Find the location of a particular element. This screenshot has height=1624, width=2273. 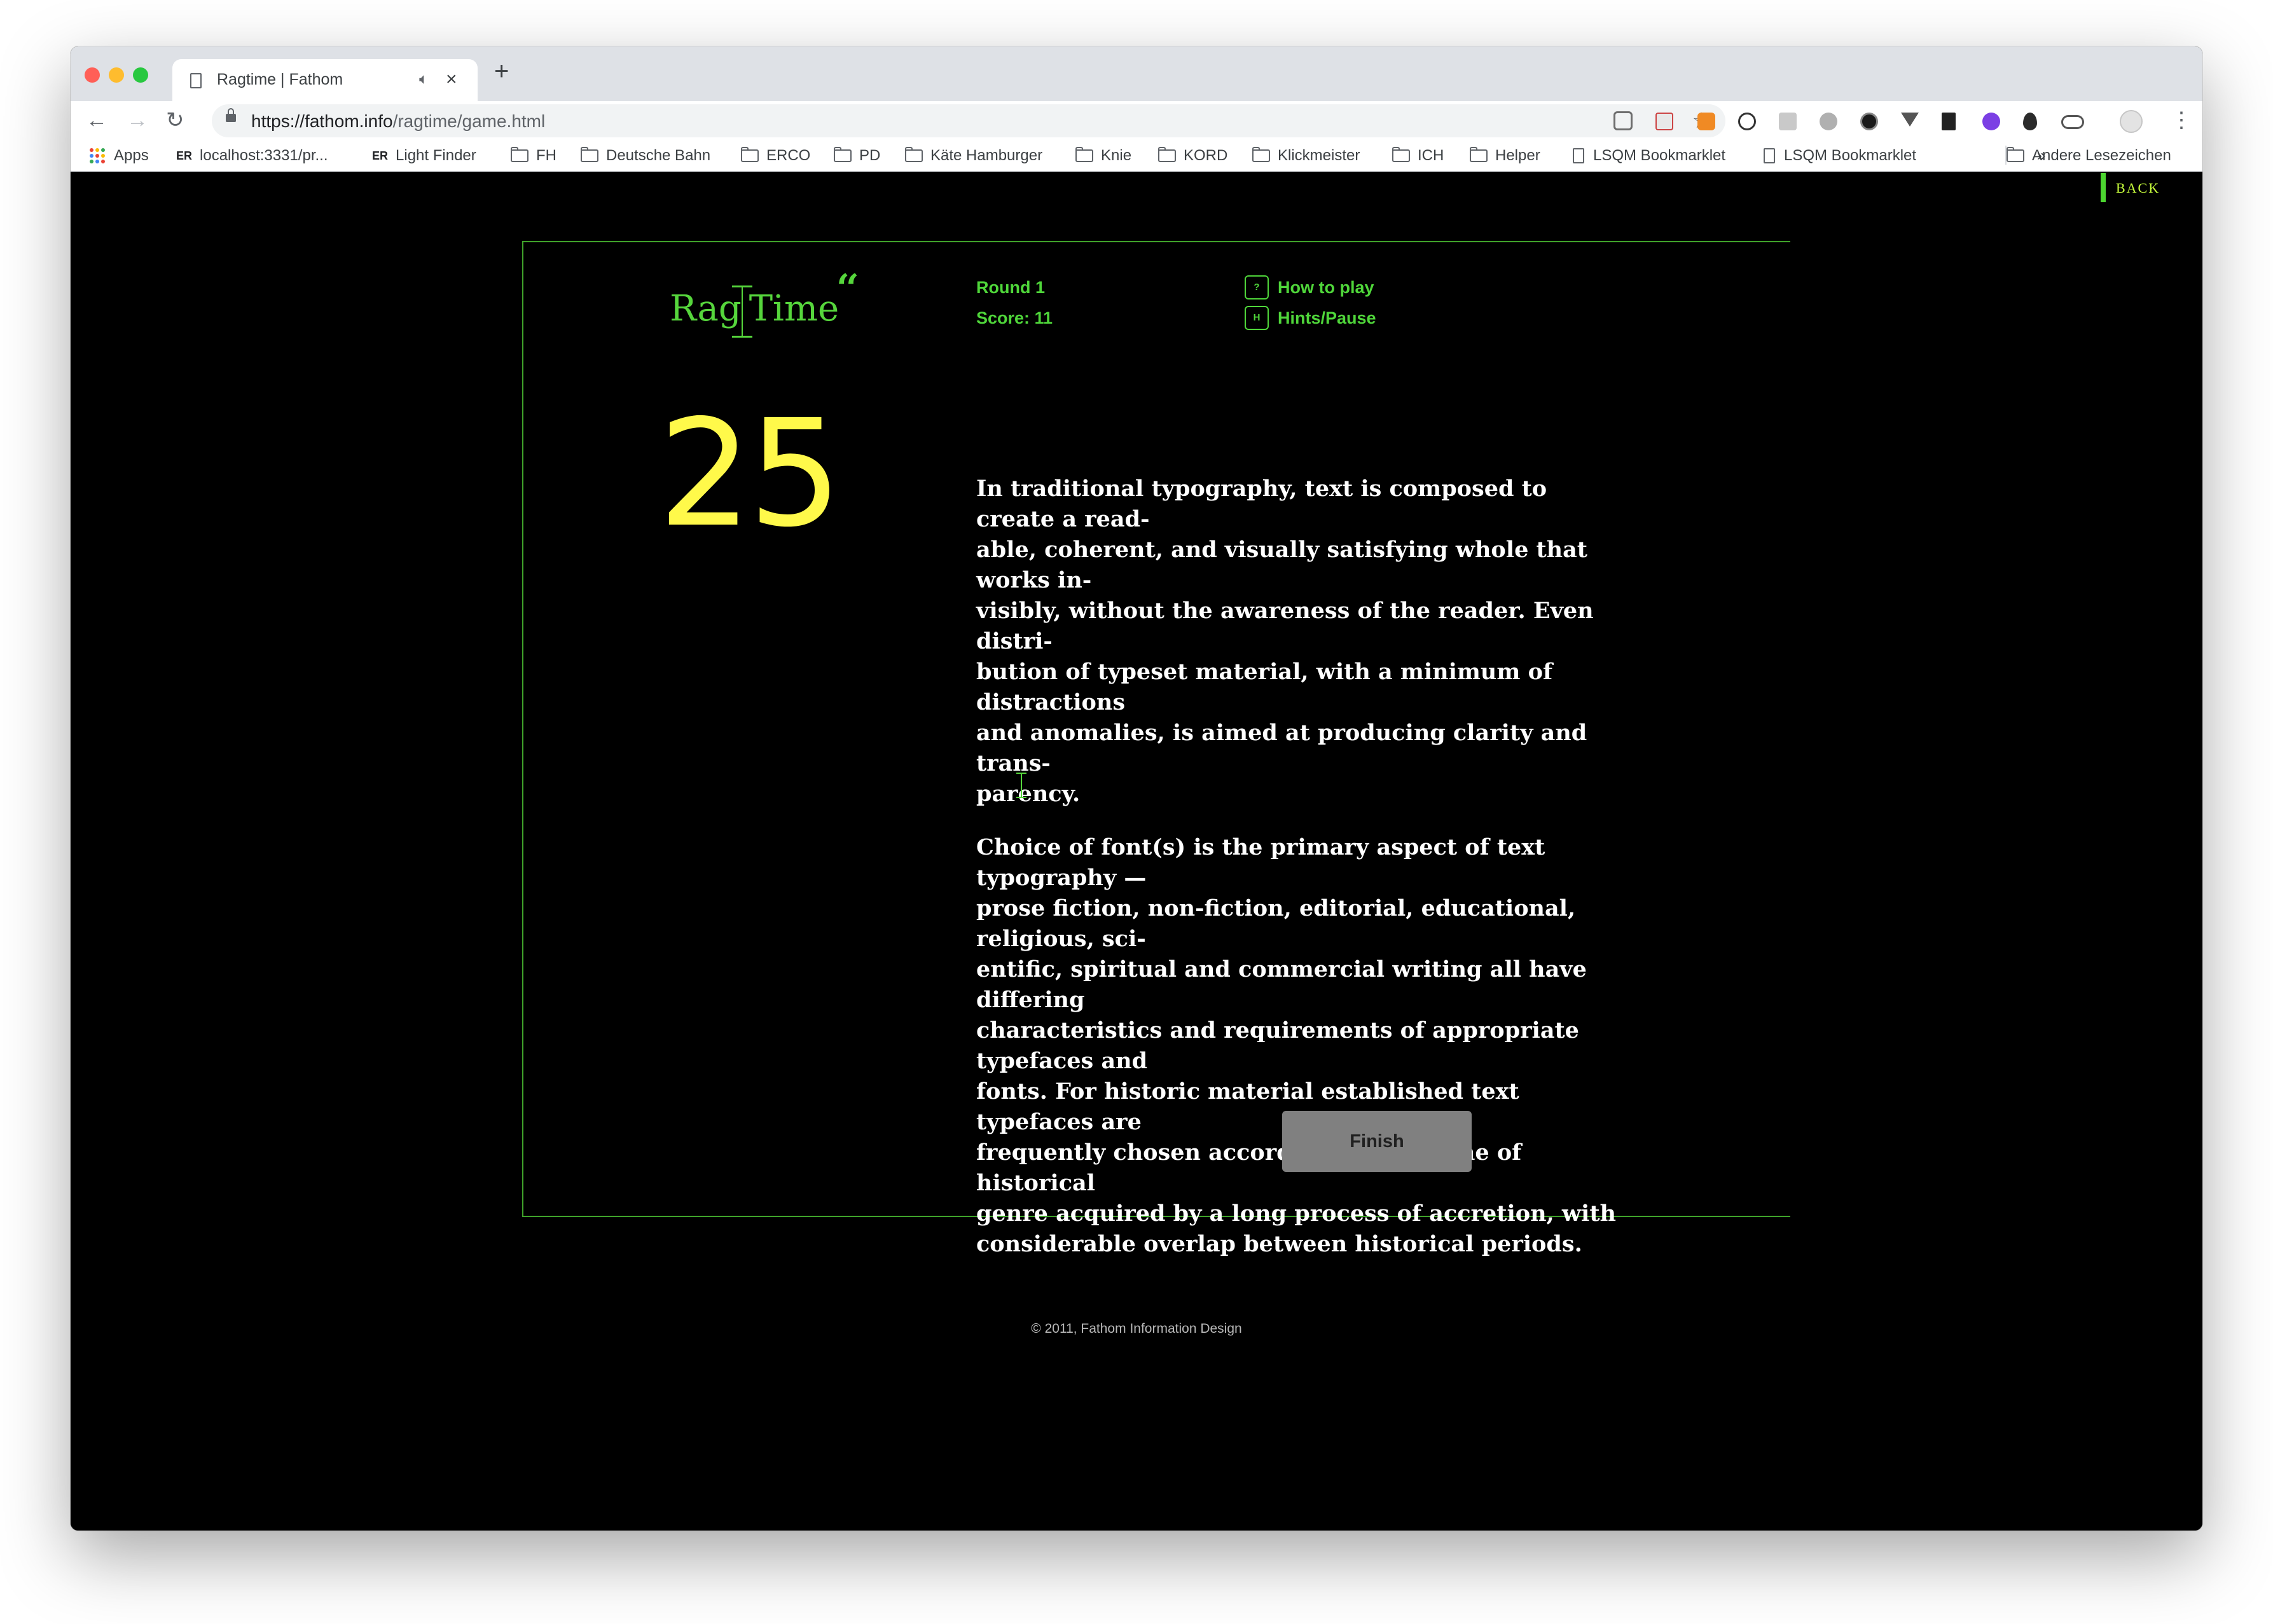

speaker-icon: 🔈︎ is located at coordinates (424, 79).